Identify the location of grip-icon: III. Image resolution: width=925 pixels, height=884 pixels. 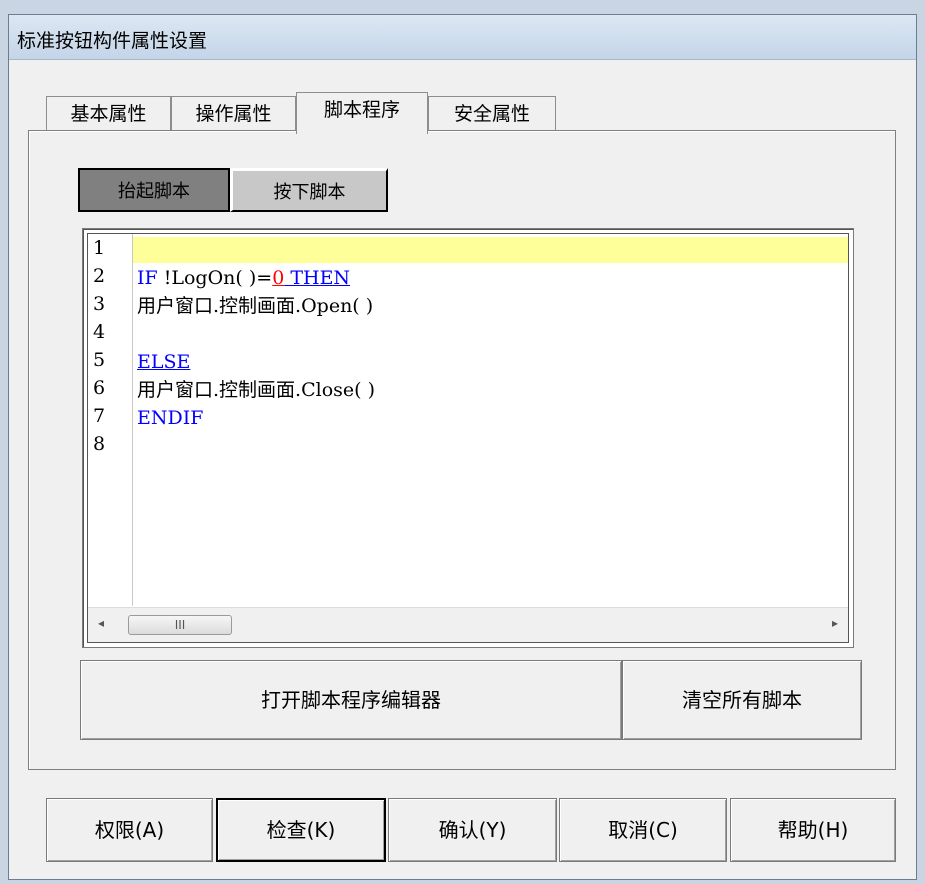
(180, 625).